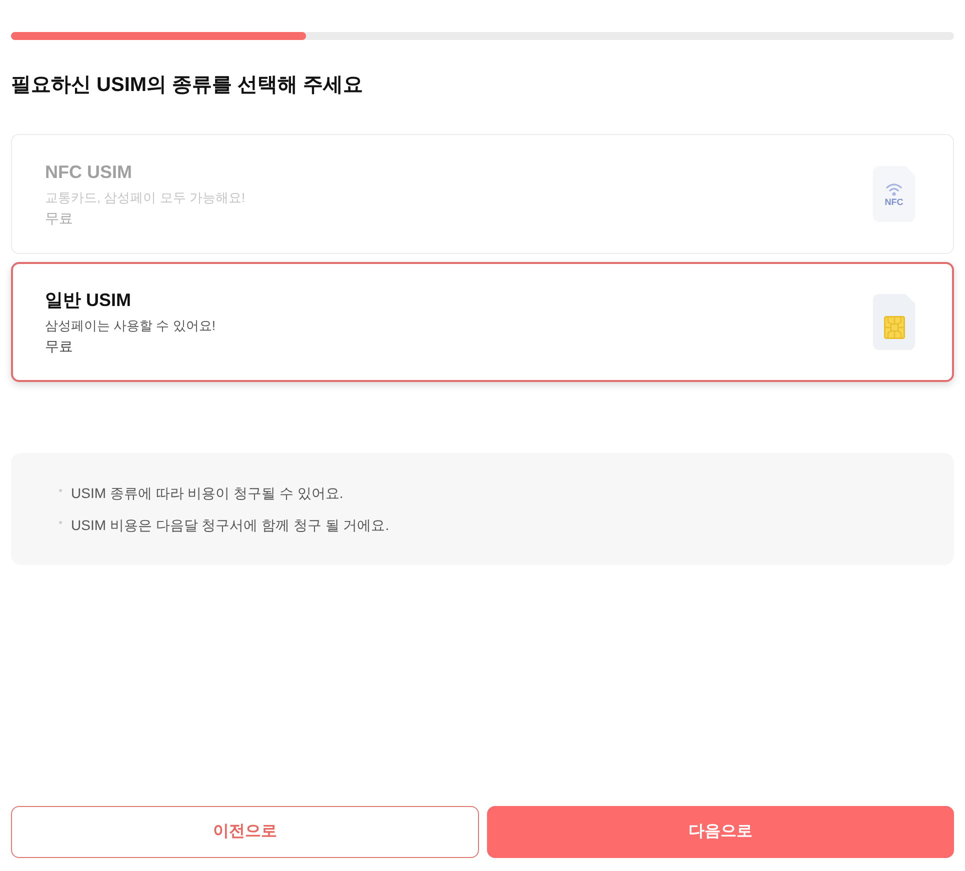  I want to click on page-title: 필요하신 USIM의 종류를 선택해 주세요, so click(187, 85).